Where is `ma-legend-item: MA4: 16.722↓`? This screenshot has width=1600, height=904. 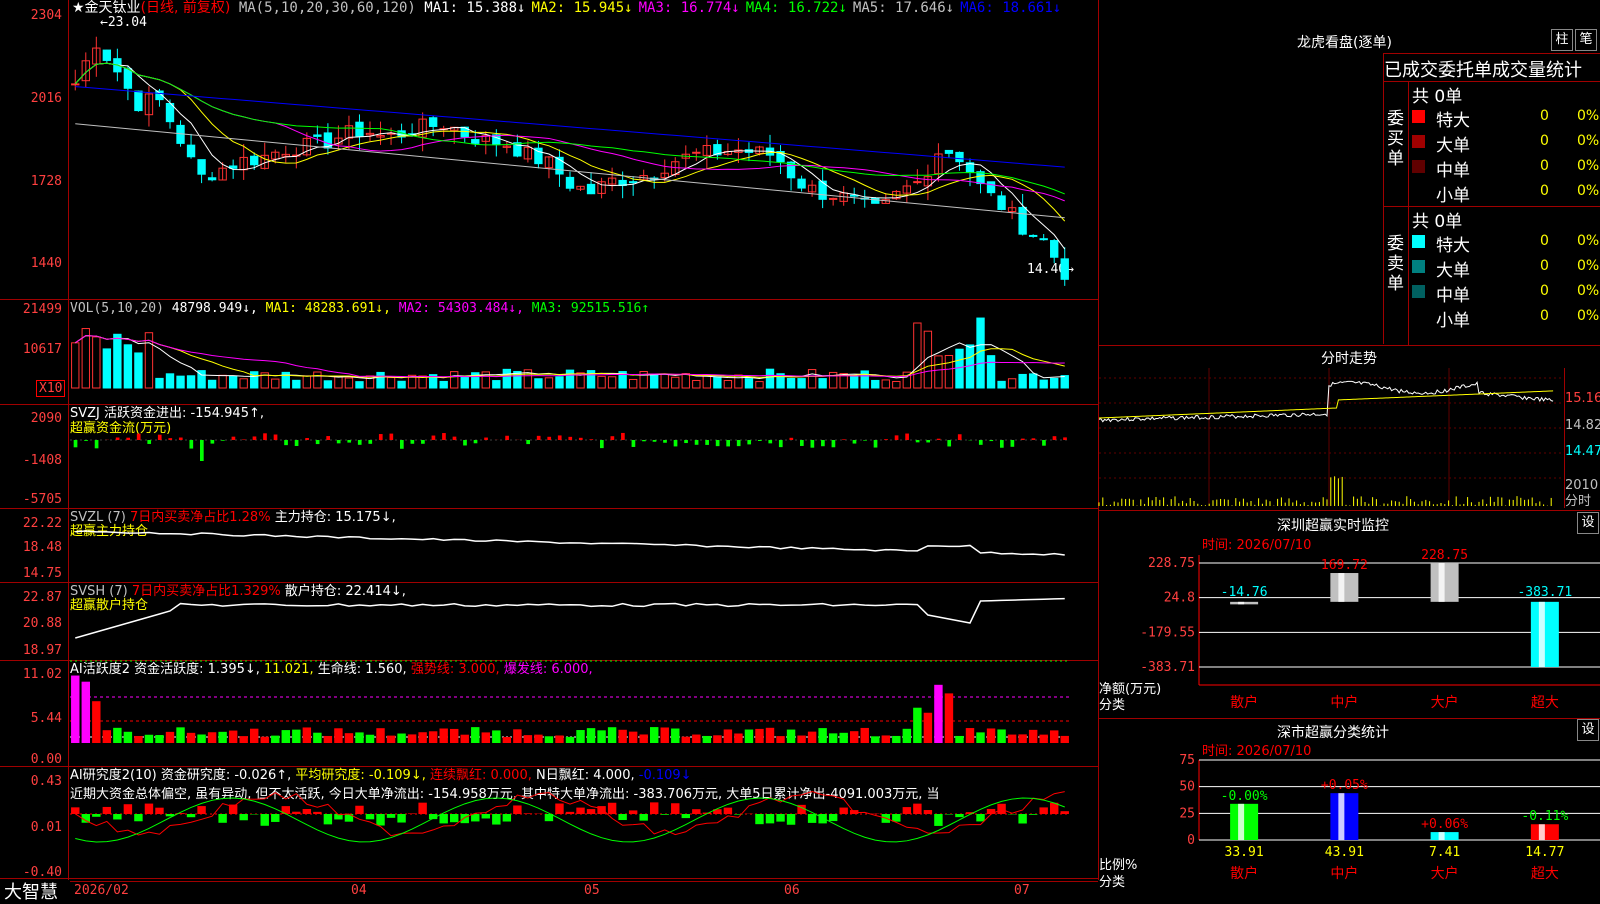 ma-legend-item: MA4: 16.722↓ is located at coordinates (796, 8).